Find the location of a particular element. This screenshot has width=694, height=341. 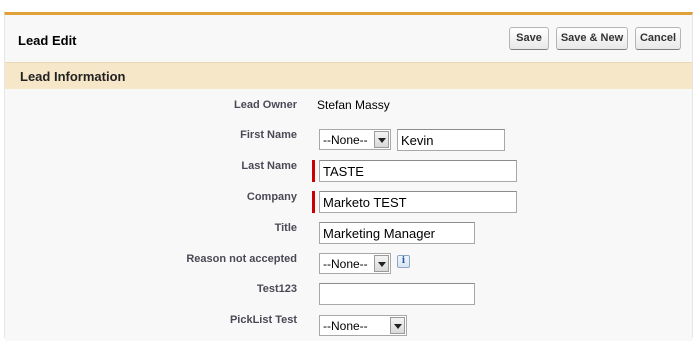

lead-owner-value: Stefan Massy is located at coordinates (353, 105).